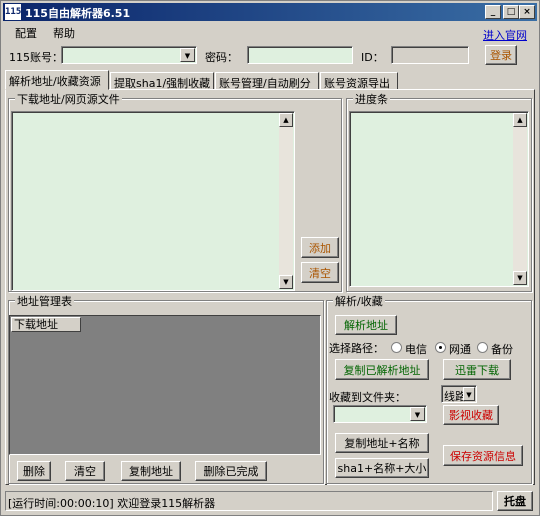  Describe the element at coordinates (57, 80) in the screenshot. I see `tab-parse-collect: 解析地址/收藏资源` at that location.